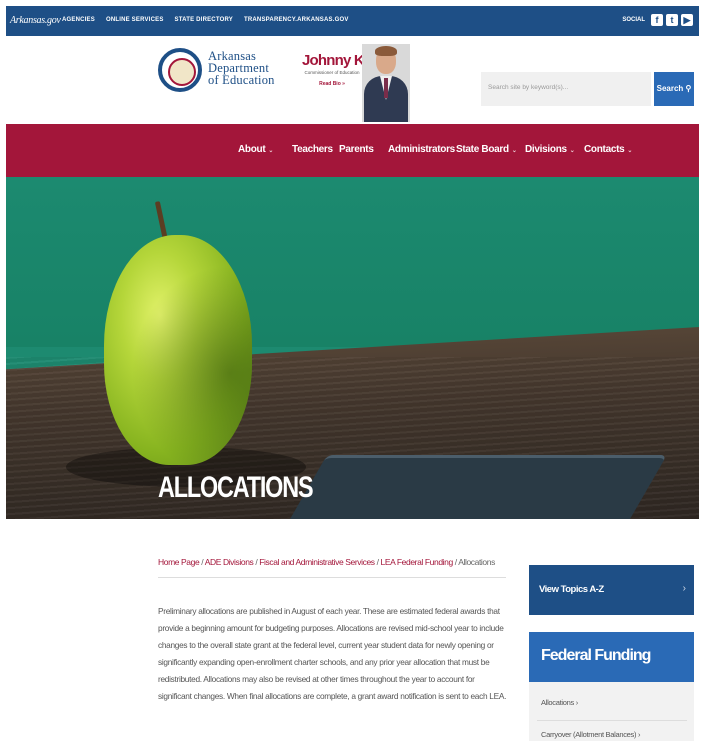 The image size is (705, 741). Describe the element at coordinates (684, 588) in the screenshot. I see `chevron-right-icon: ›` at that location.